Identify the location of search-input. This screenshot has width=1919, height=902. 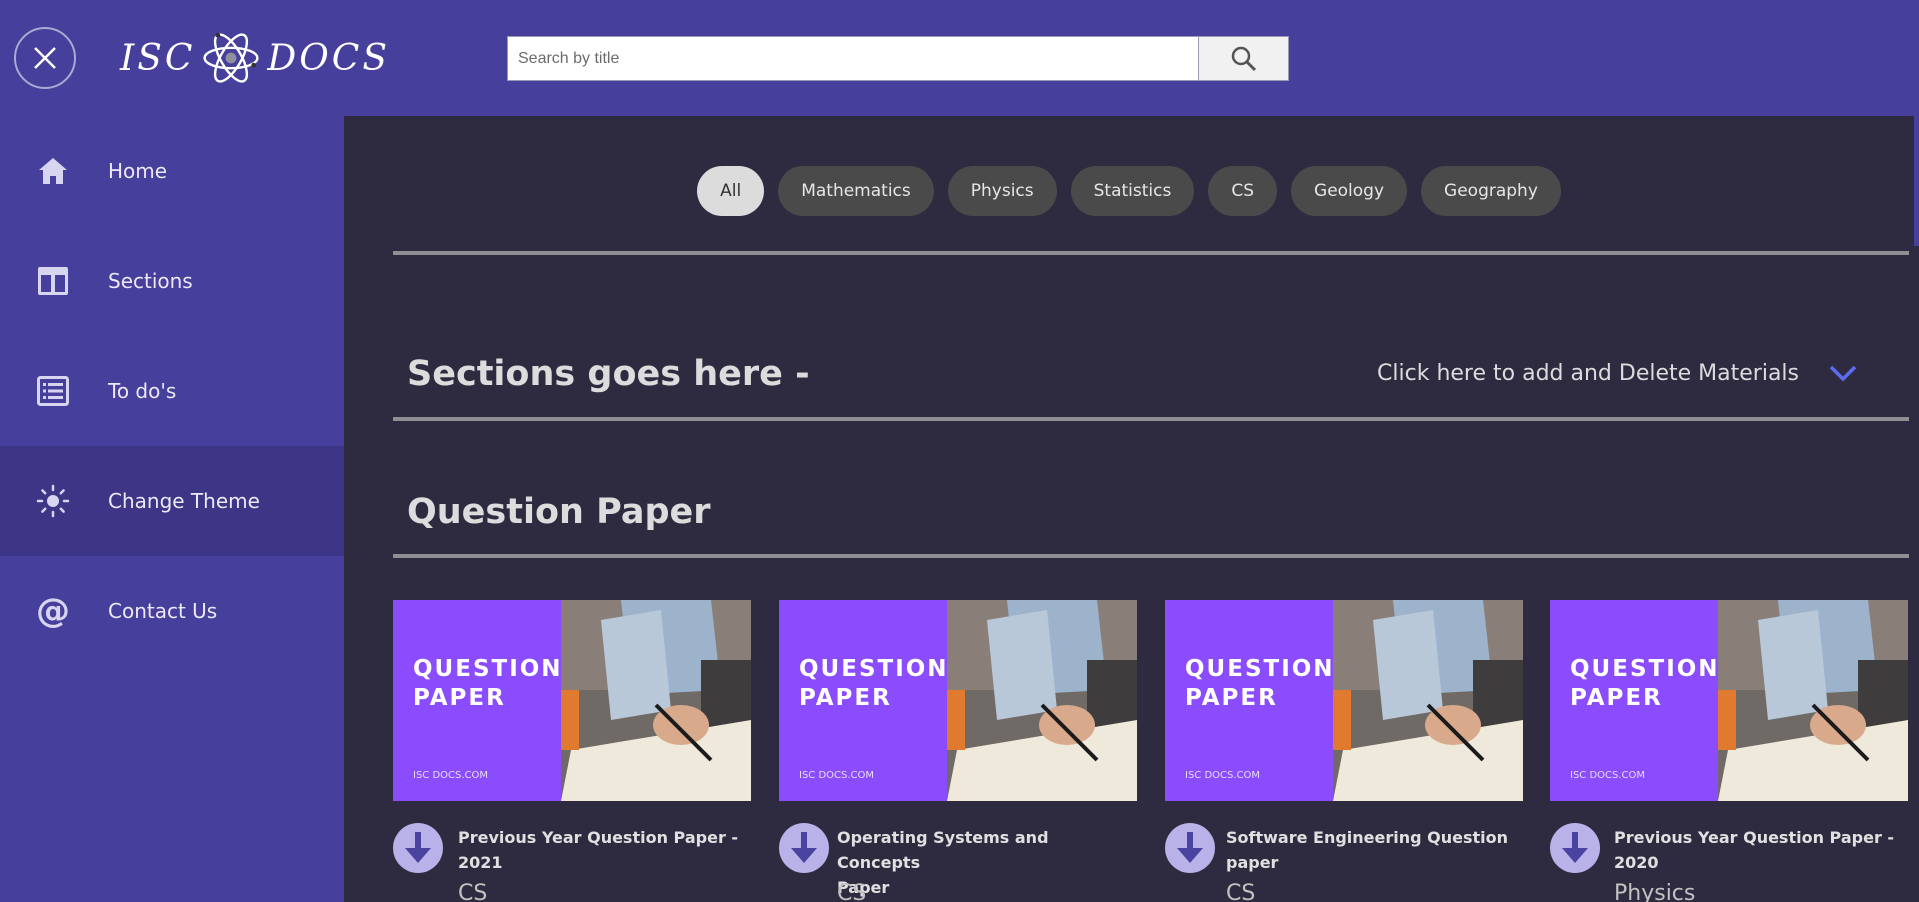
(853, 58).